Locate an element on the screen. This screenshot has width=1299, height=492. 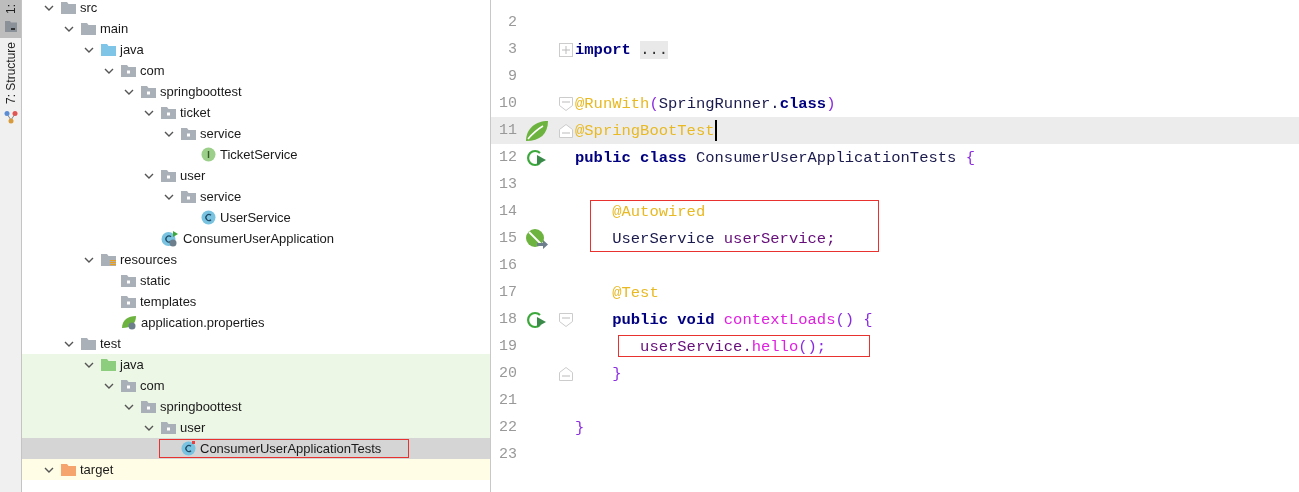
line-number: 9 is located at coordinates (512, 76).